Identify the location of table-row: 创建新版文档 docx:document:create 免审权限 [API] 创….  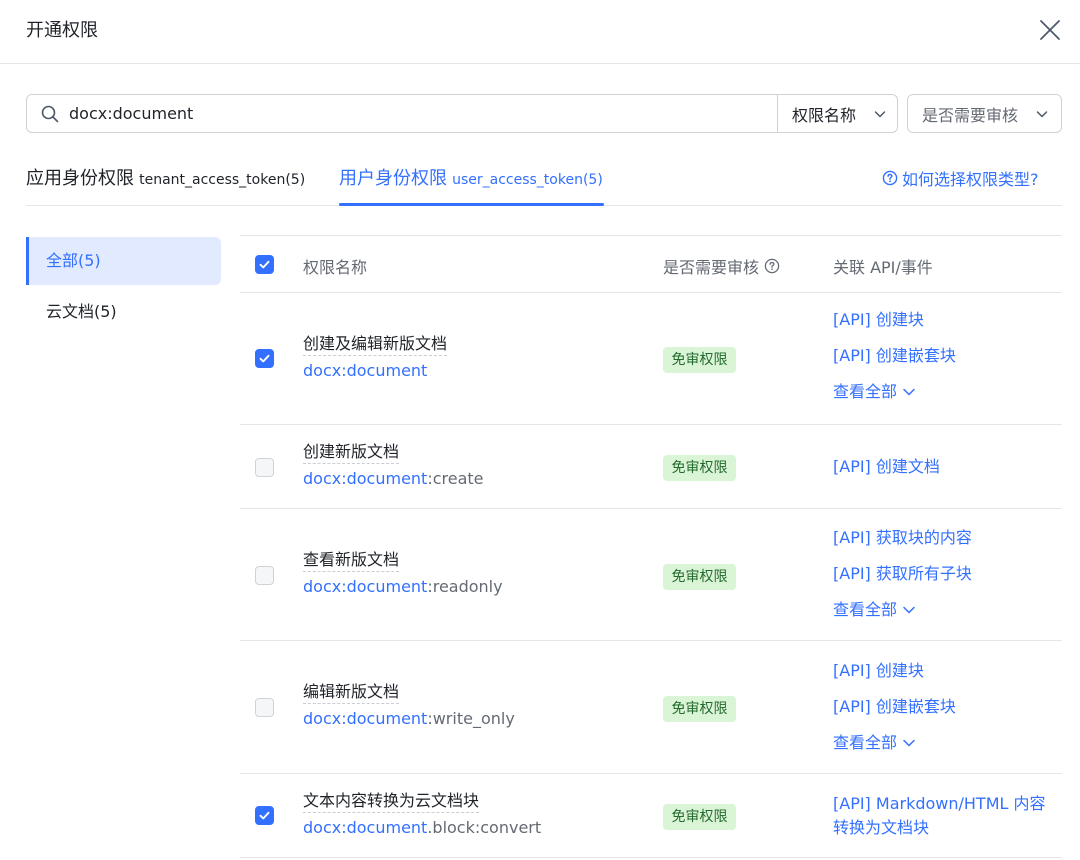
(651, 467).